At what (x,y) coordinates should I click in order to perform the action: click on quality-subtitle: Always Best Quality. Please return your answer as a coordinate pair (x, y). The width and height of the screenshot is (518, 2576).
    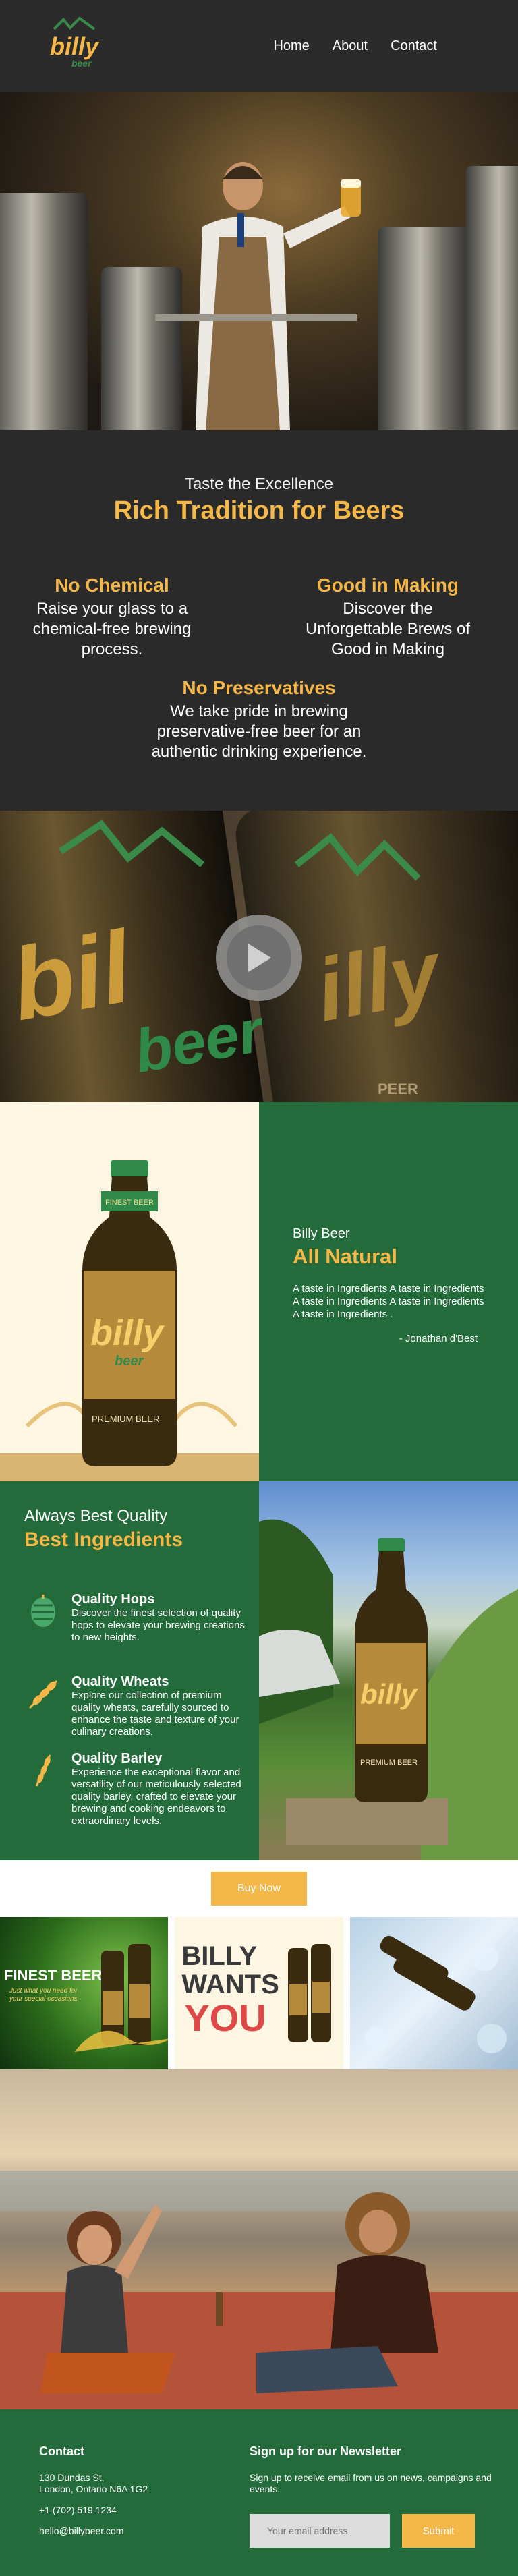
    Looking at the image, I should click on (96, 1516).